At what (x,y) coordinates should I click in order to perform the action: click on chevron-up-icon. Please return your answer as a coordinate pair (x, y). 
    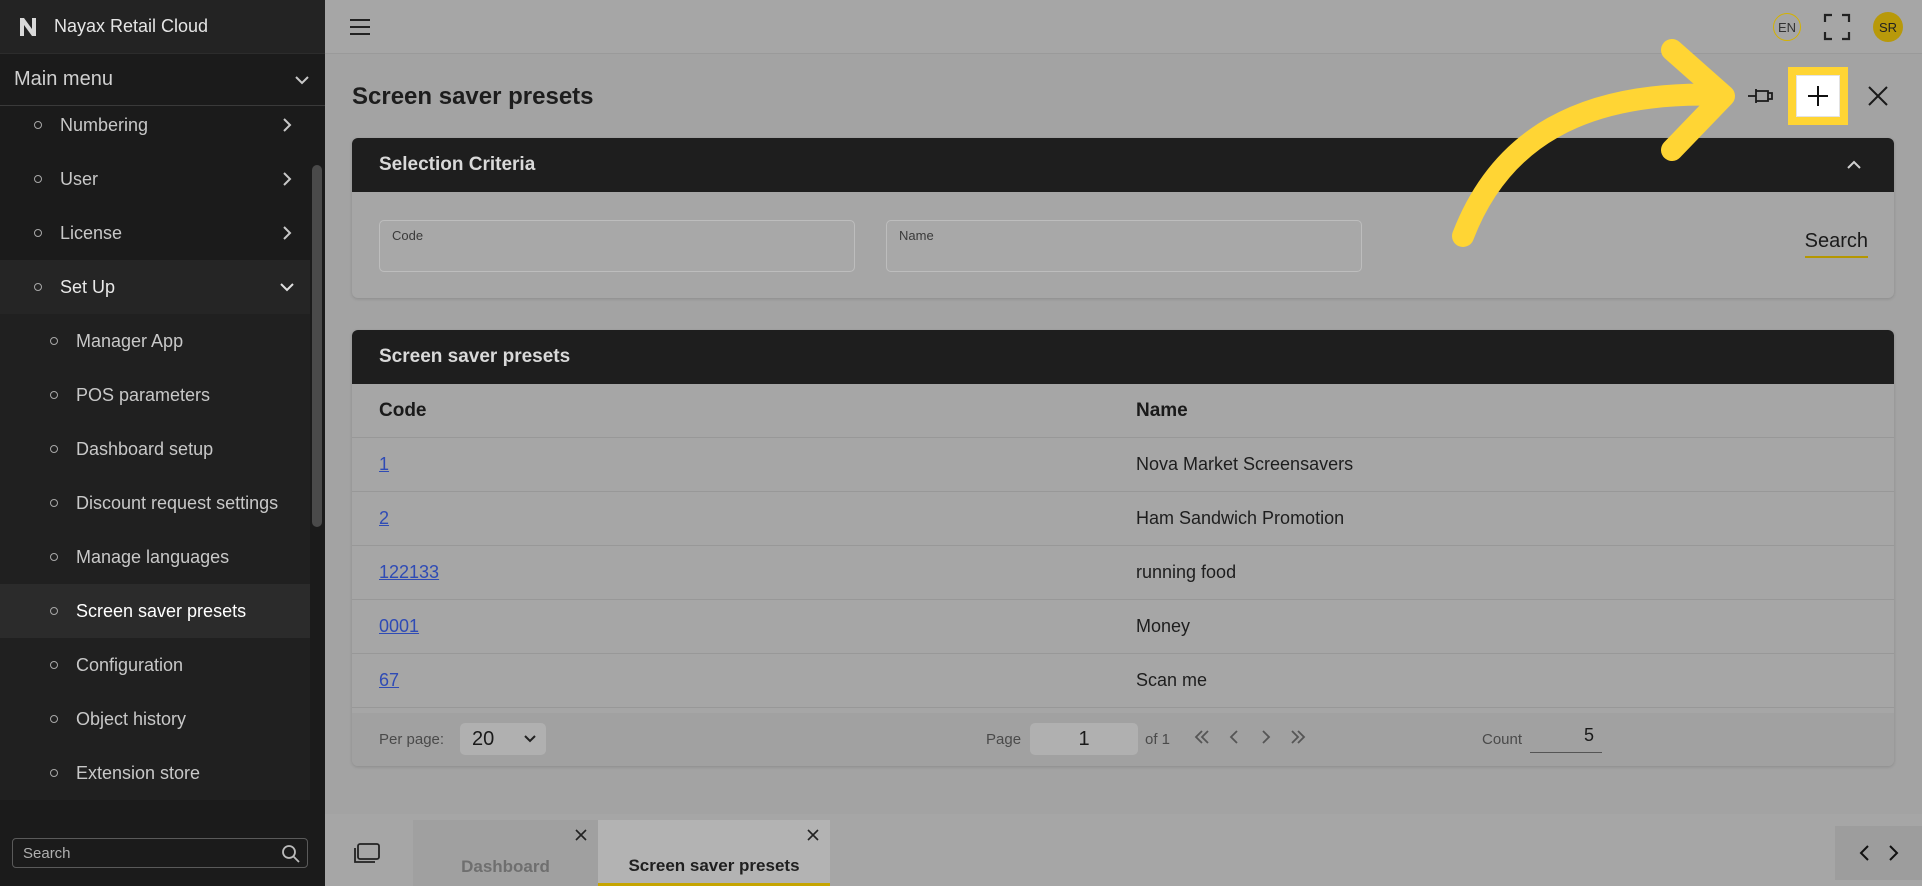
    Looking at the image, I should click on (1854, 165).